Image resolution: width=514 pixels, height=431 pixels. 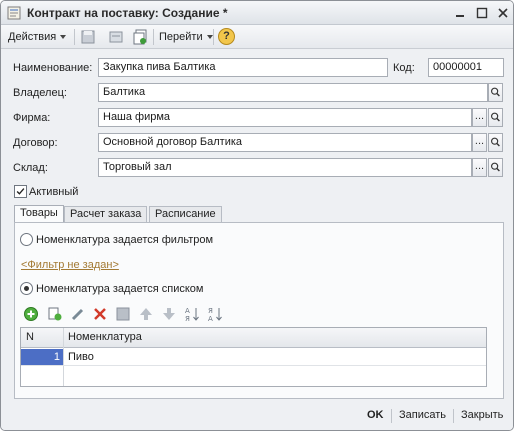 What do you see at coordinates (78, 314) in the screenshot?
I see `edit-pencil-icon` at bounding box center [78, 314].